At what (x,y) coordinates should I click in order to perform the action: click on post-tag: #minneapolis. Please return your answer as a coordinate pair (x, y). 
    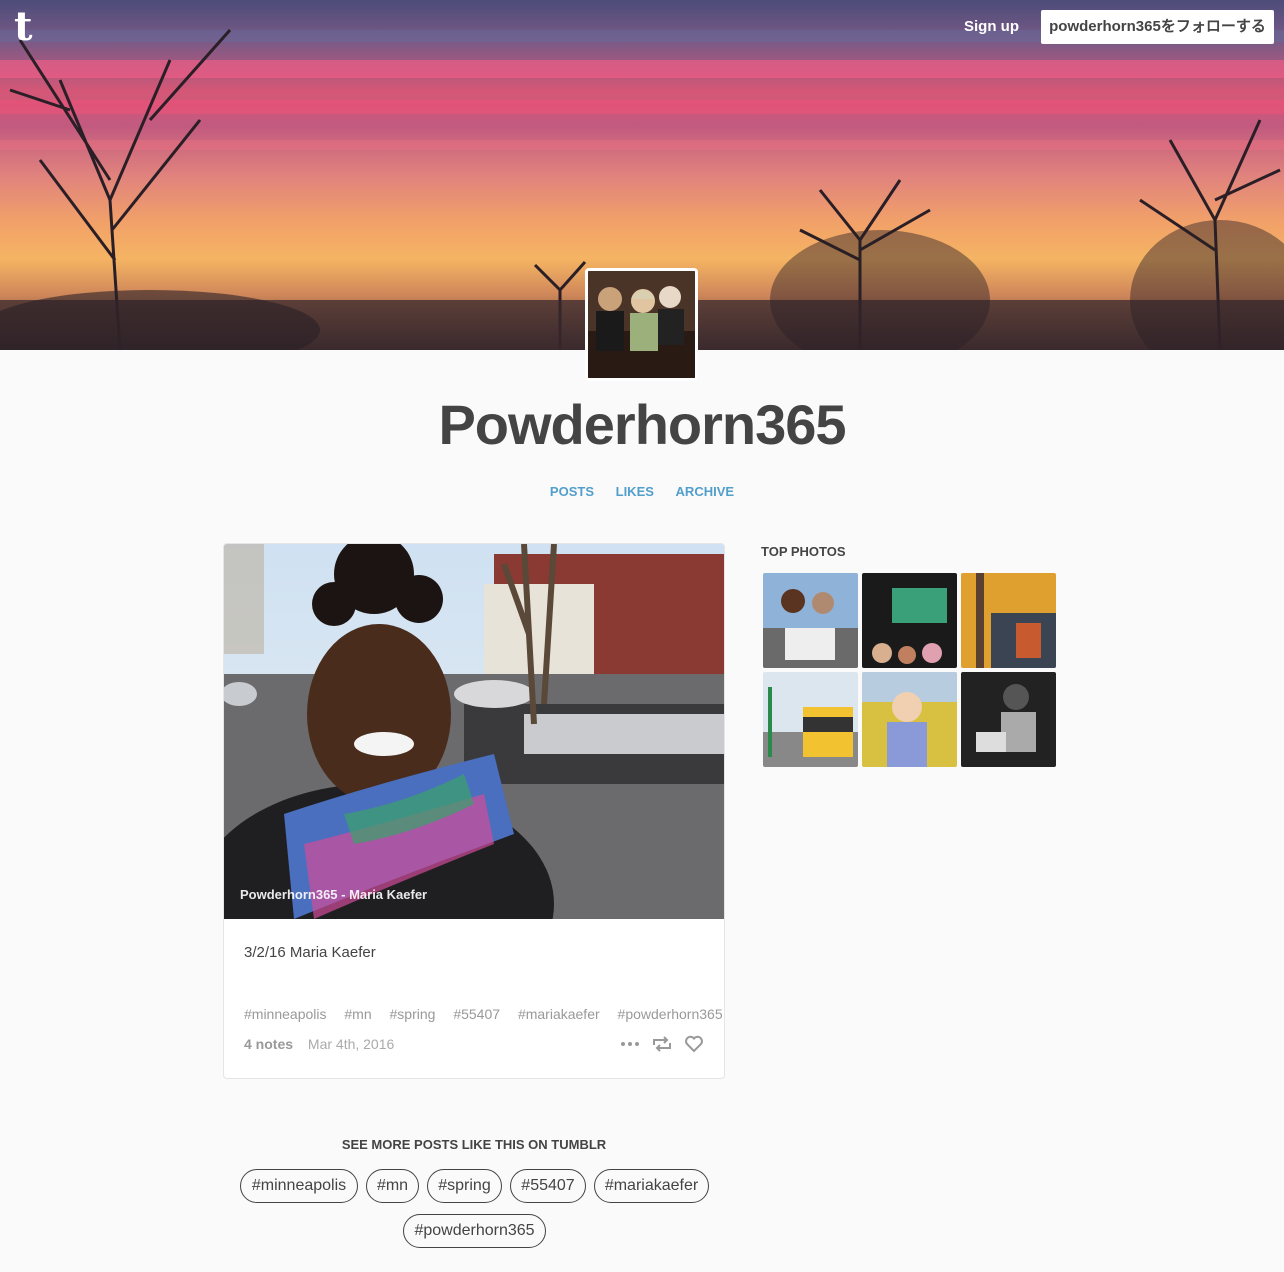
    Looking at the image, I should click on (285, 1014).